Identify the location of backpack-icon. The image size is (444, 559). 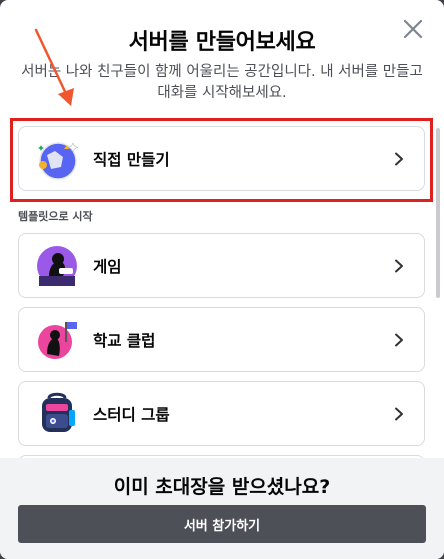
(58, 412).